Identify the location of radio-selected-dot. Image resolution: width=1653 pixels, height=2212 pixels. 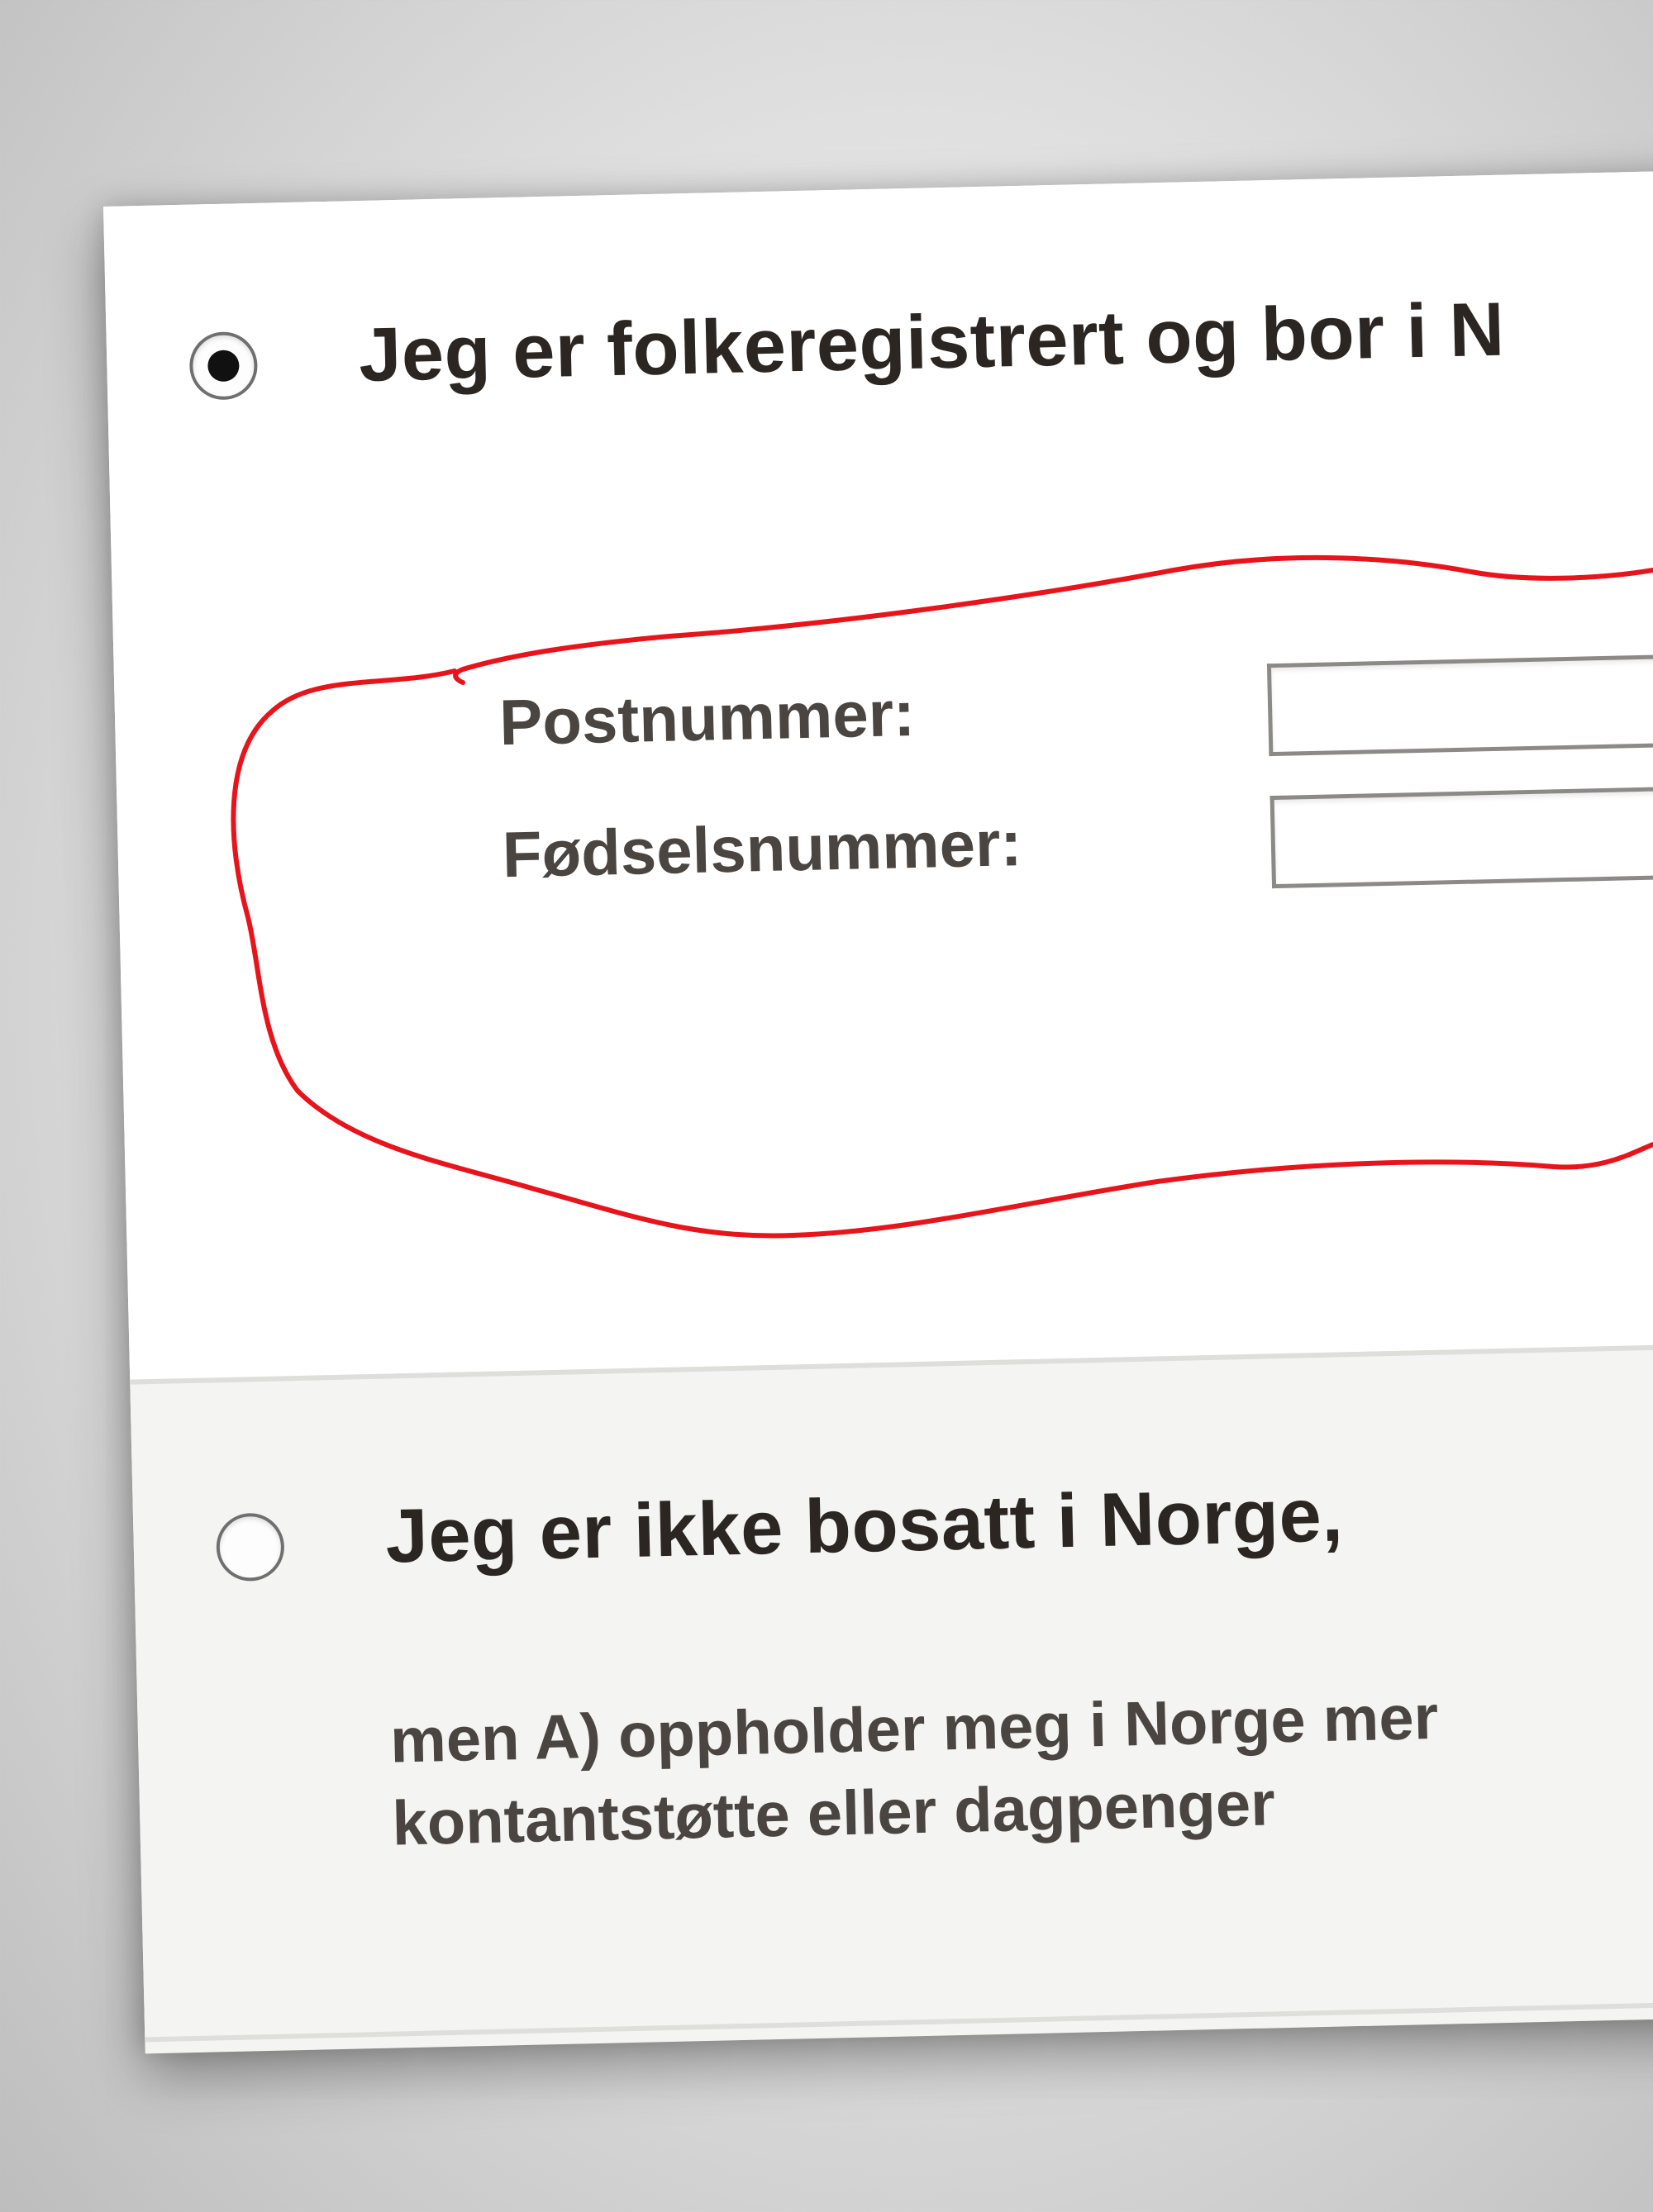
(223, 366).